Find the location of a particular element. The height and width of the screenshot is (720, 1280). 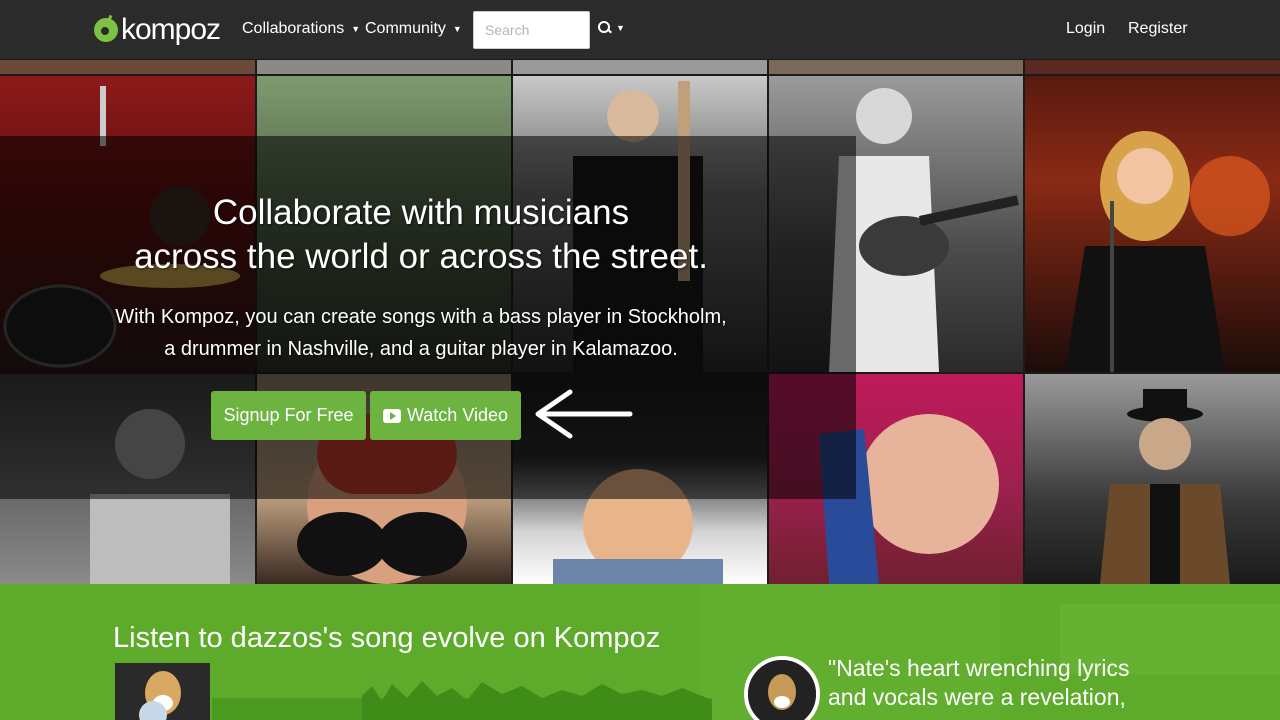

kompoz-logo: kompoz is located at coordinates (157, 30).